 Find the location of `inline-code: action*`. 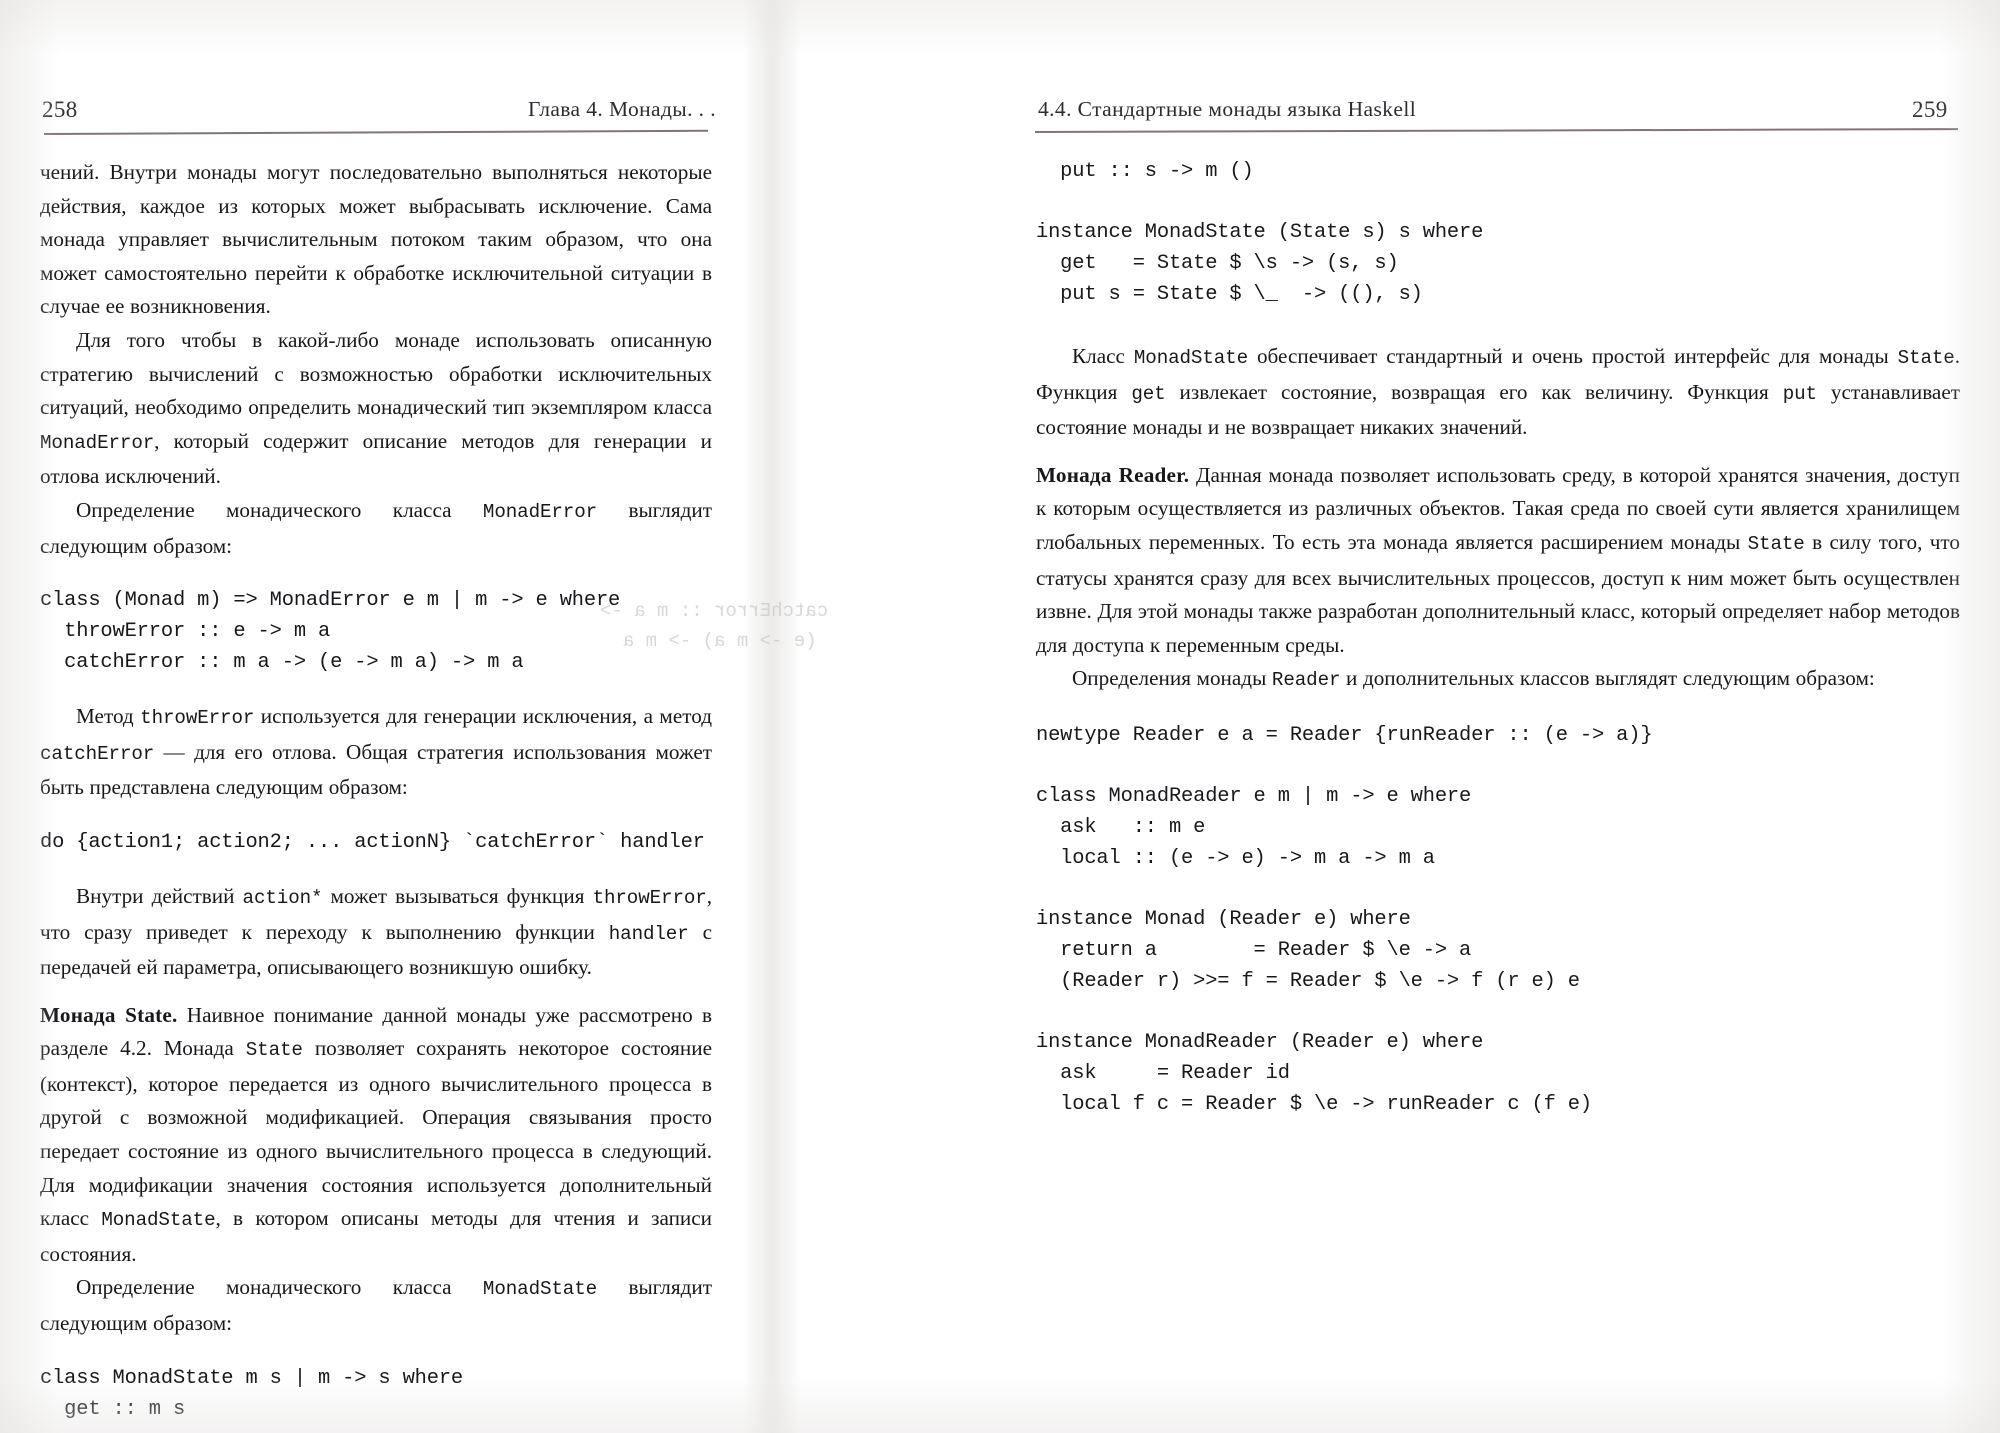

inline-code: action* is located at coordinates (282, 897).